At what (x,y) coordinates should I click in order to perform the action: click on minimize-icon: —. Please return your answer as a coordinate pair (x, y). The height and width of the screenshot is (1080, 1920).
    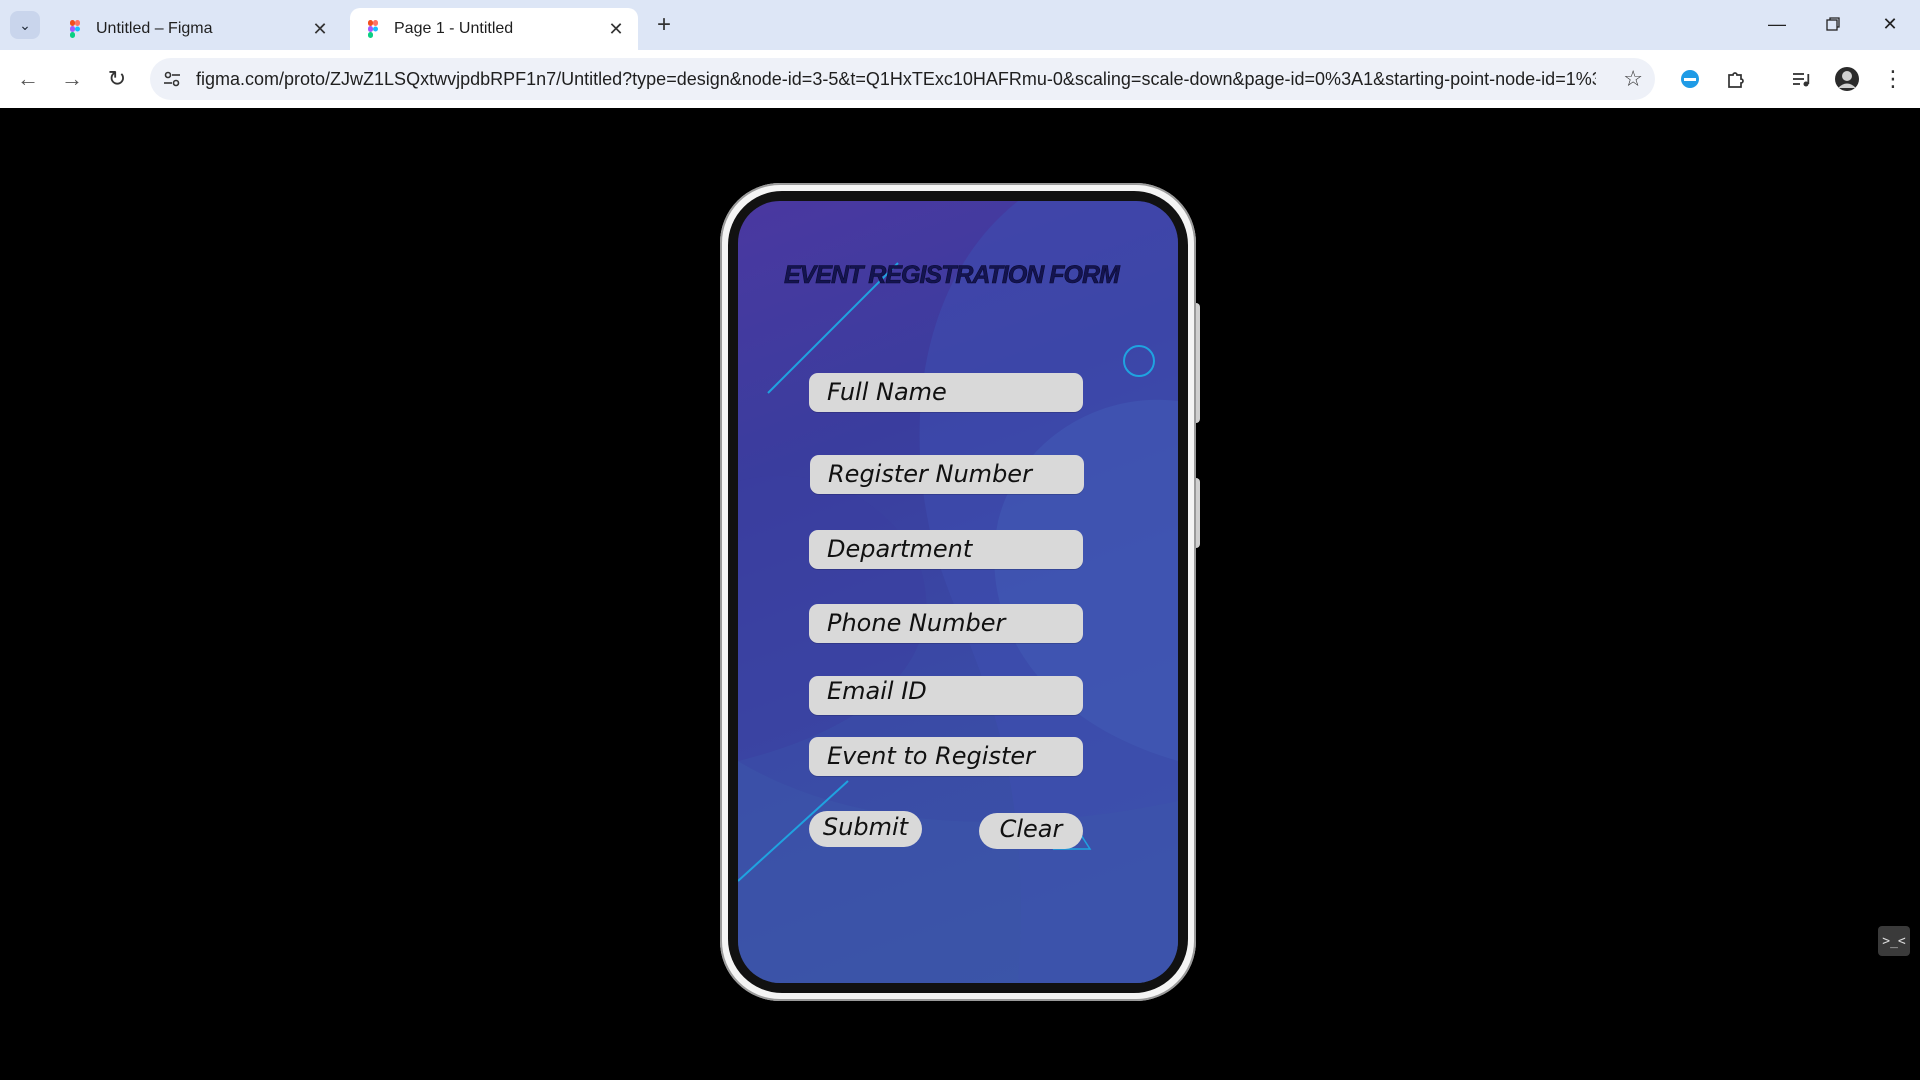
    Looking at the image, I should click on (1777, 23).